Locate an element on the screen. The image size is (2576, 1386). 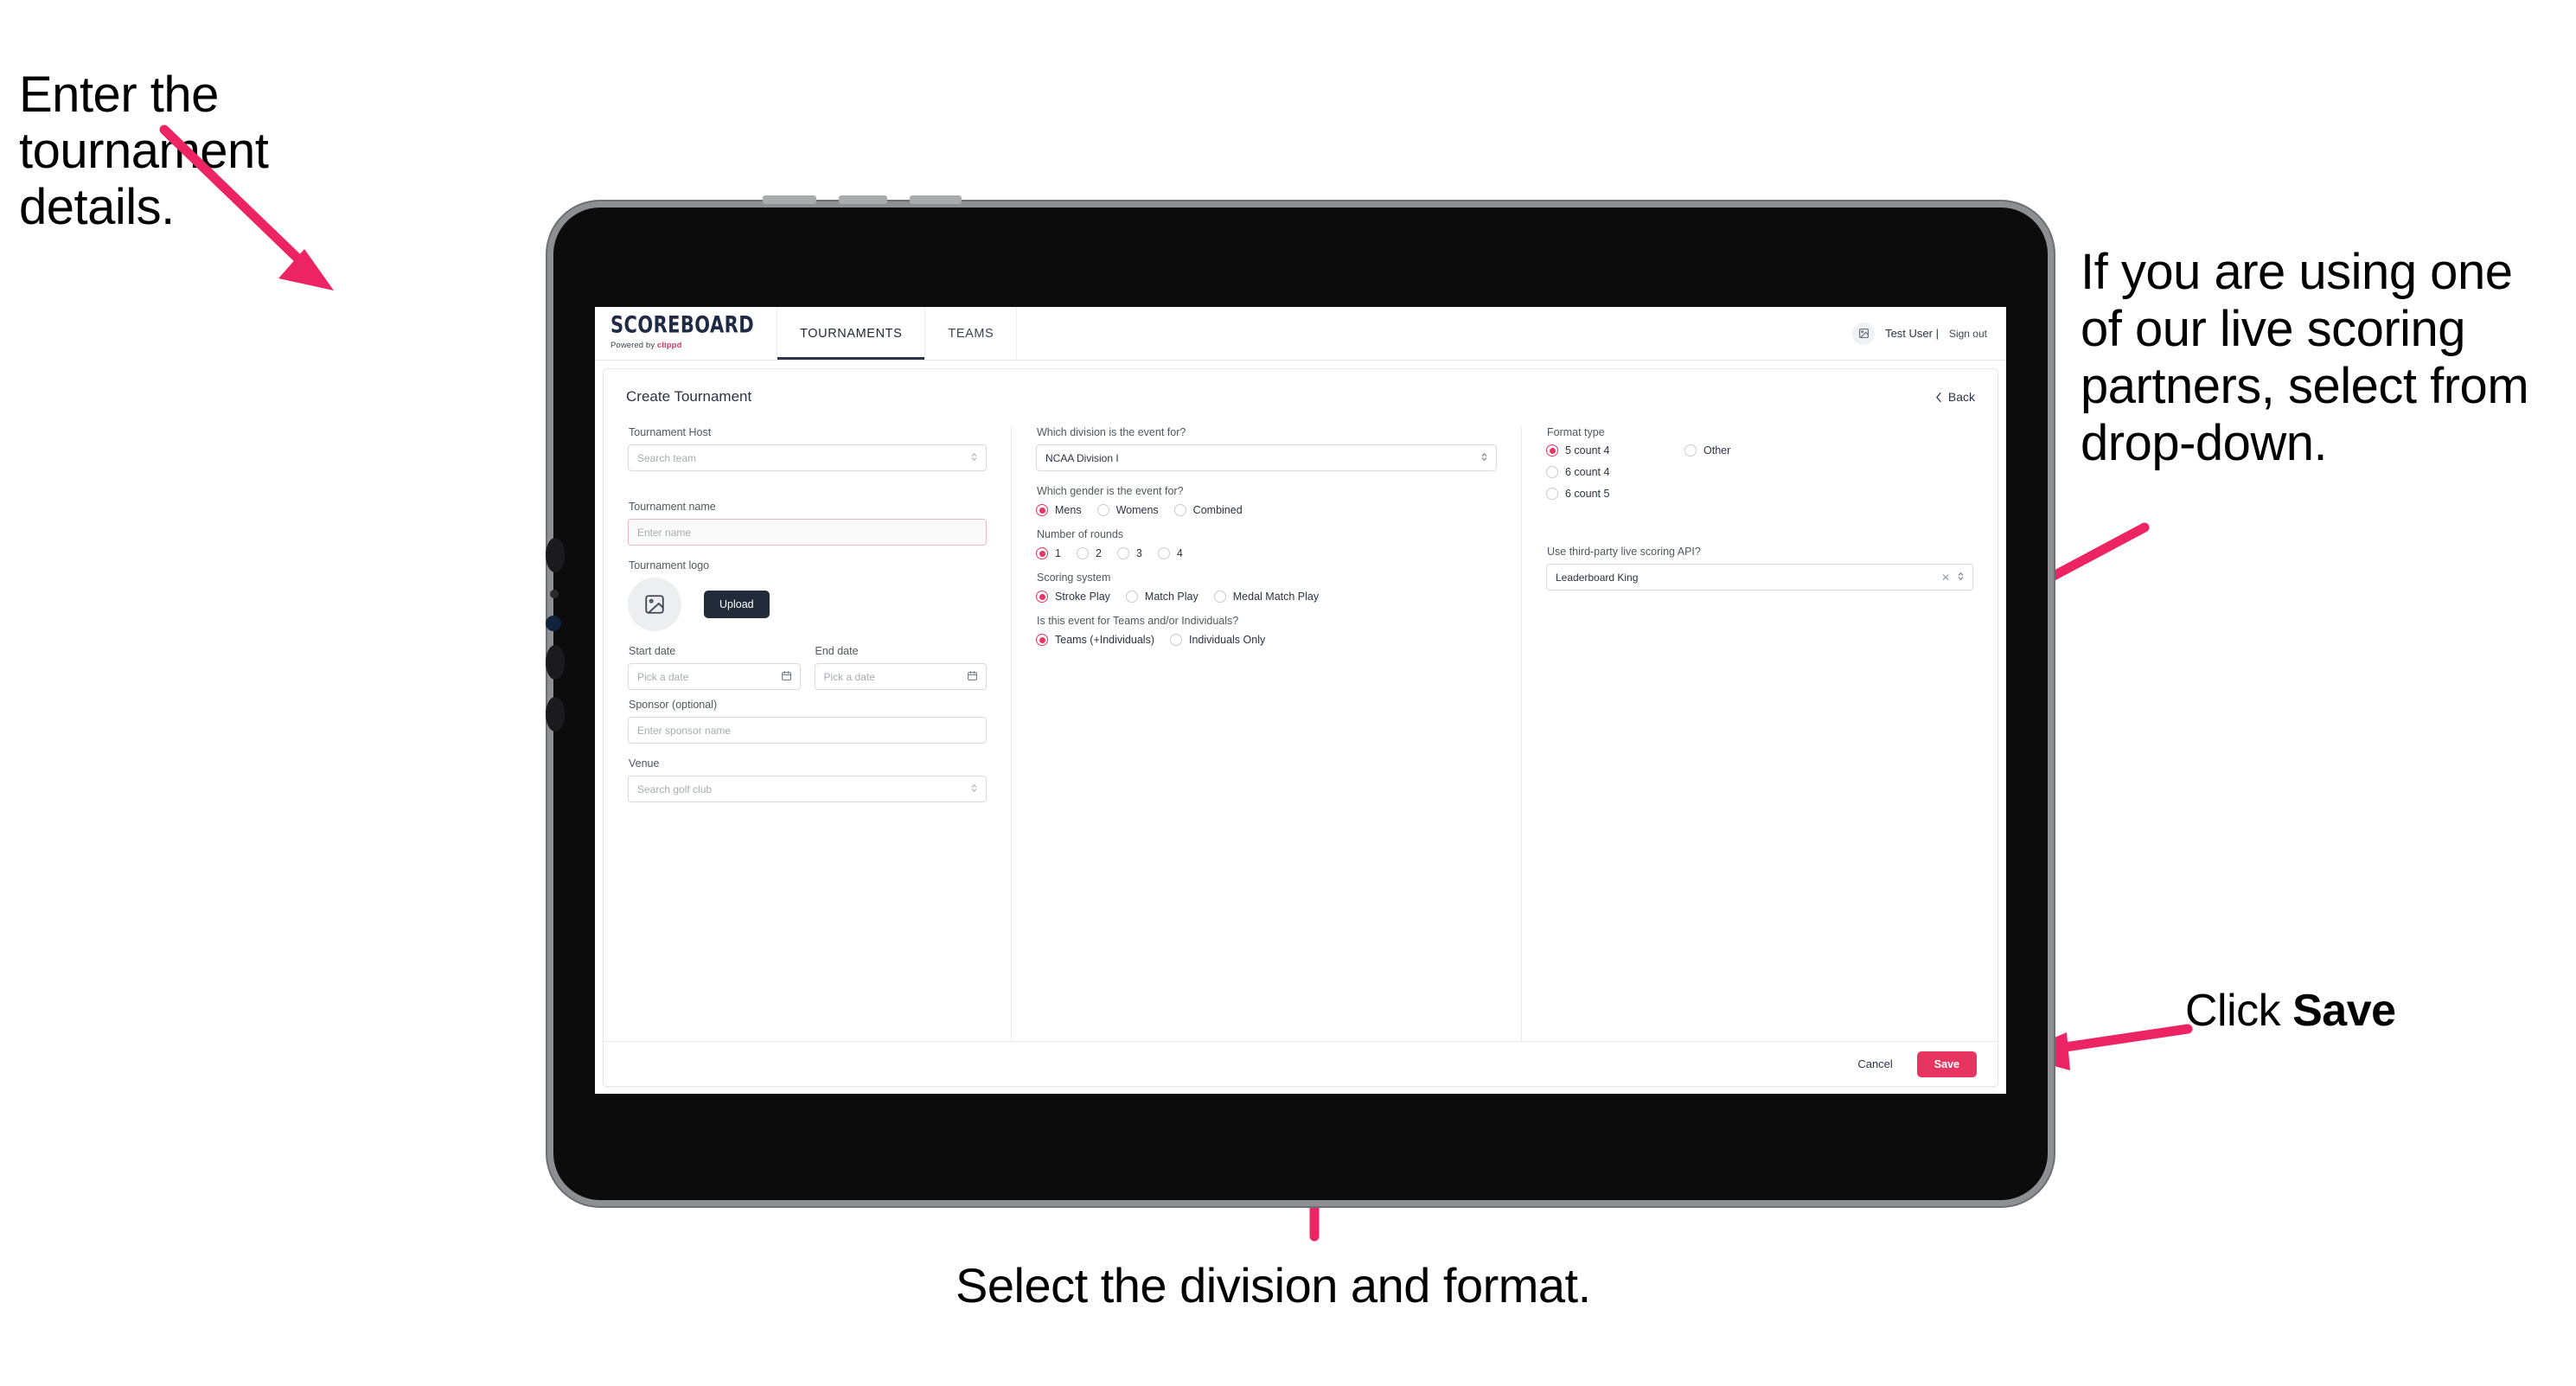
brand-tagline-clippd: clippd is located at coordinates (669, 345).